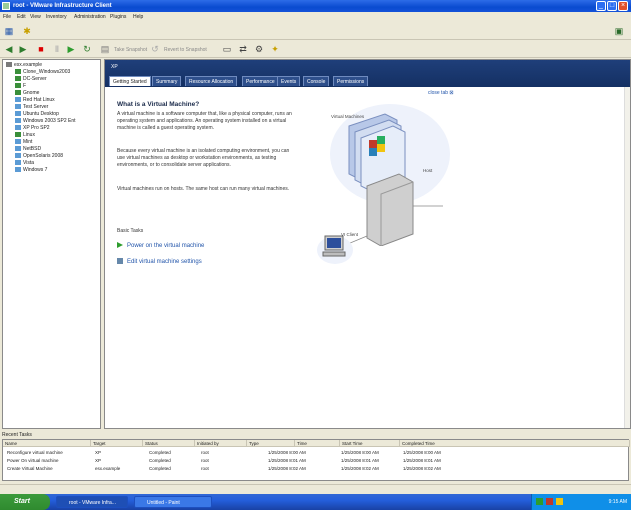 This screenshot has height=510, width=631. Describe the element at coordinates (130, 231) in the screenshot. I see `basic-tasks-heading: Basic Tasks` at that location.